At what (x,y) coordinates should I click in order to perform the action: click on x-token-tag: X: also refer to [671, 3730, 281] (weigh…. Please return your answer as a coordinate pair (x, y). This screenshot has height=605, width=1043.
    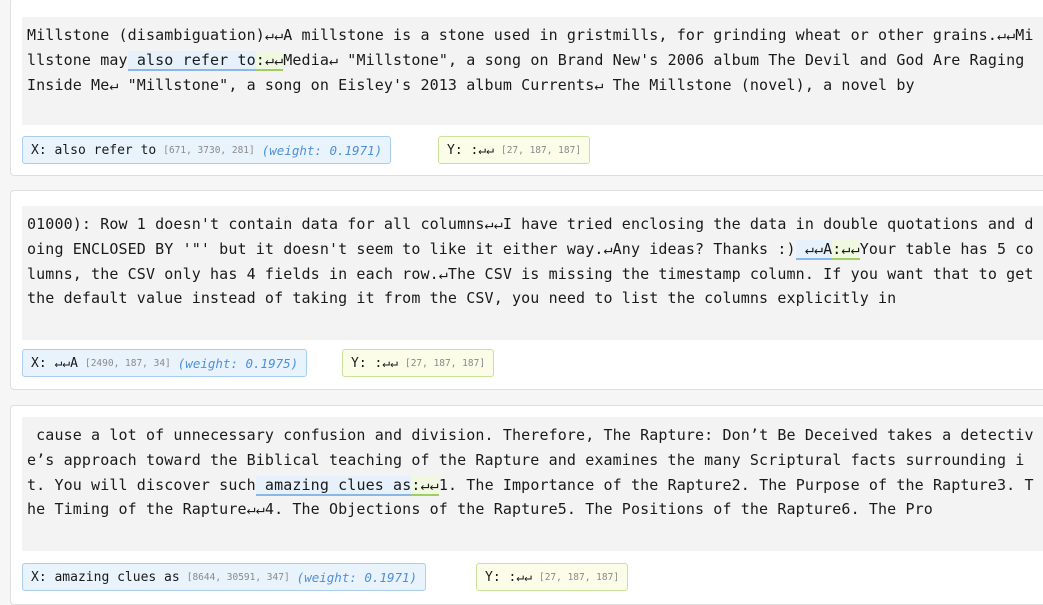
    Looking at the image, I should click on (207, 150).